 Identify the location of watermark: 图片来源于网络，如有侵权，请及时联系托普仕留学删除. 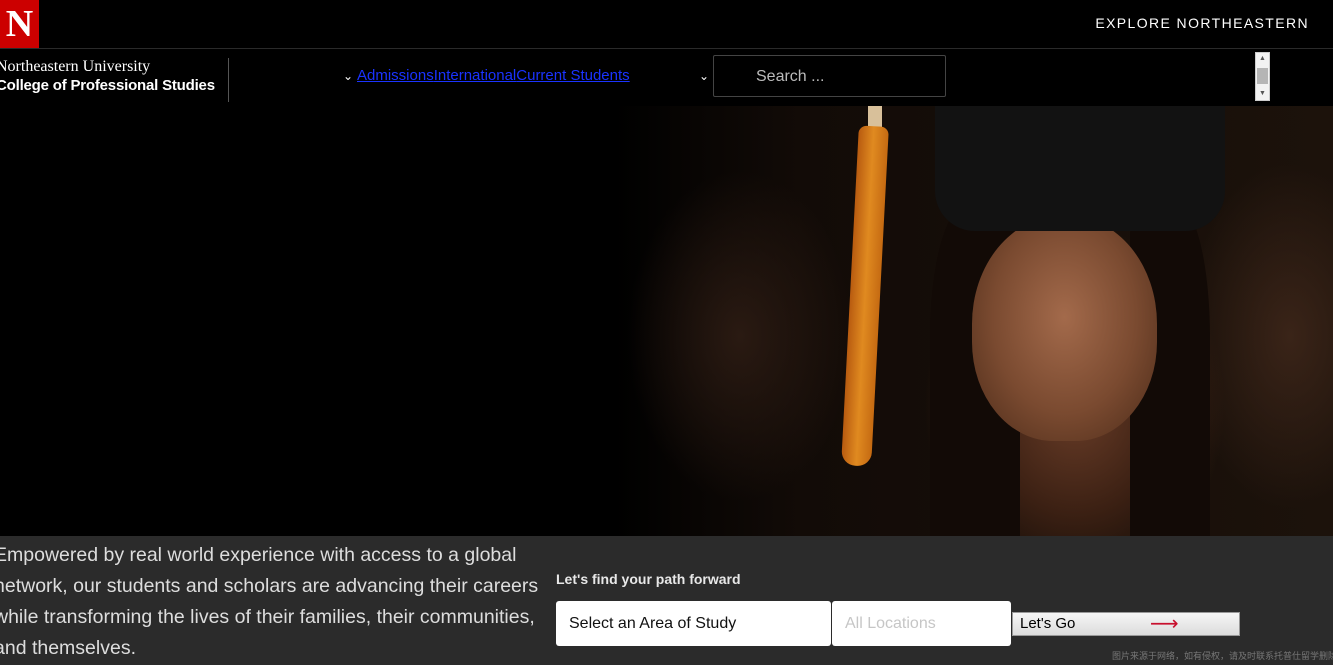
(1222, 657).